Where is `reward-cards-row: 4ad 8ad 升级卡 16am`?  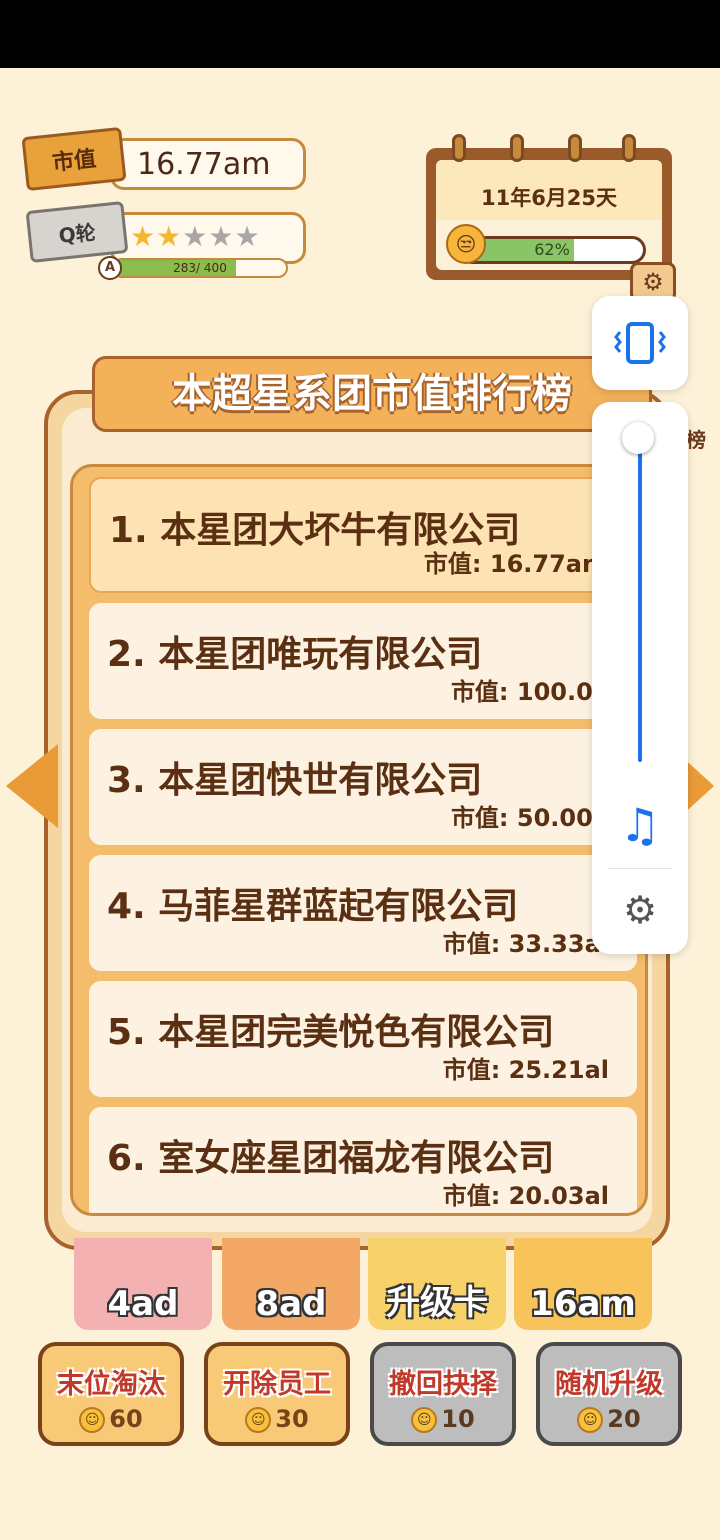
reward-cards-row: 4ad 8ad 升级卡 16am is located at coordinates (364, 1285).